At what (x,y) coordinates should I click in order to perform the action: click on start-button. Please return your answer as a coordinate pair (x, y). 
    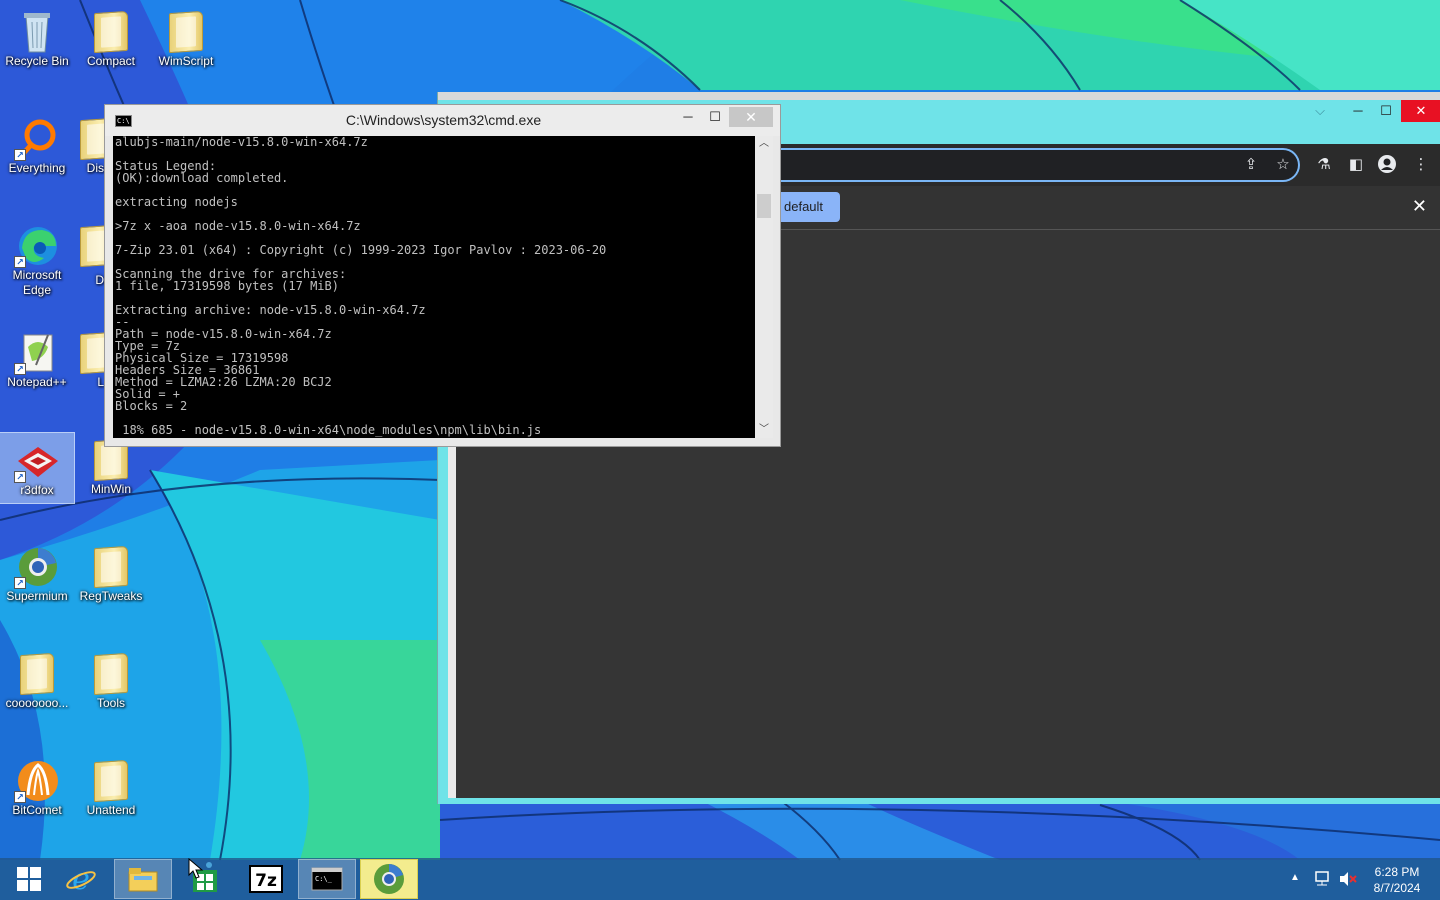
    Looking at the image, I should click on (29, 879).